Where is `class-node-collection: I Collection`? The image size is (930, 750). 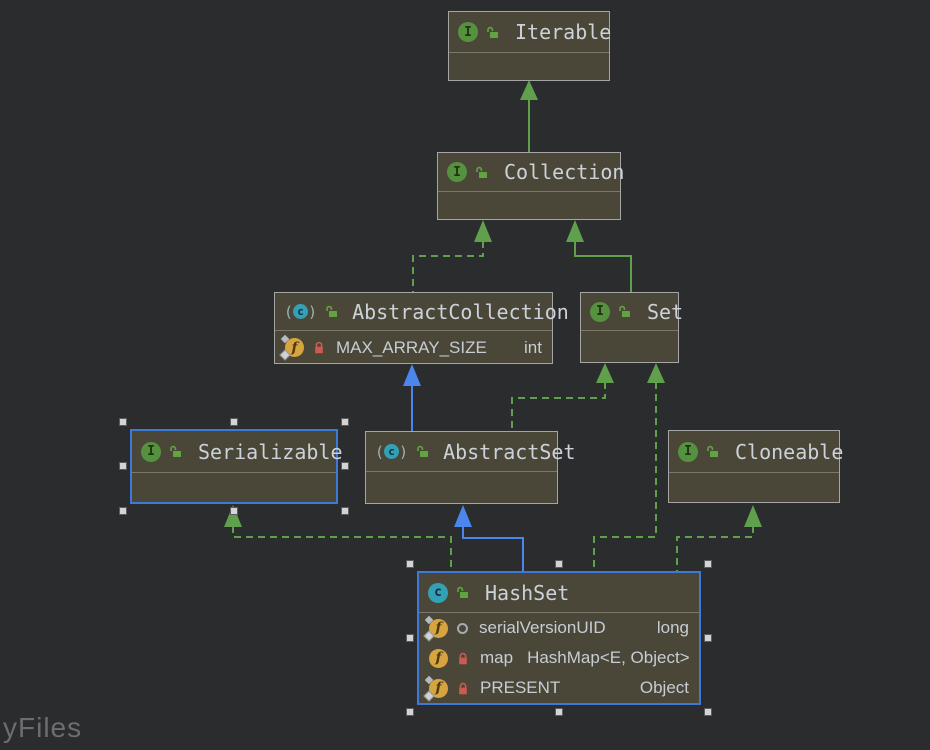
class-node-collection: I Collection is located at coordinates (531, 186).